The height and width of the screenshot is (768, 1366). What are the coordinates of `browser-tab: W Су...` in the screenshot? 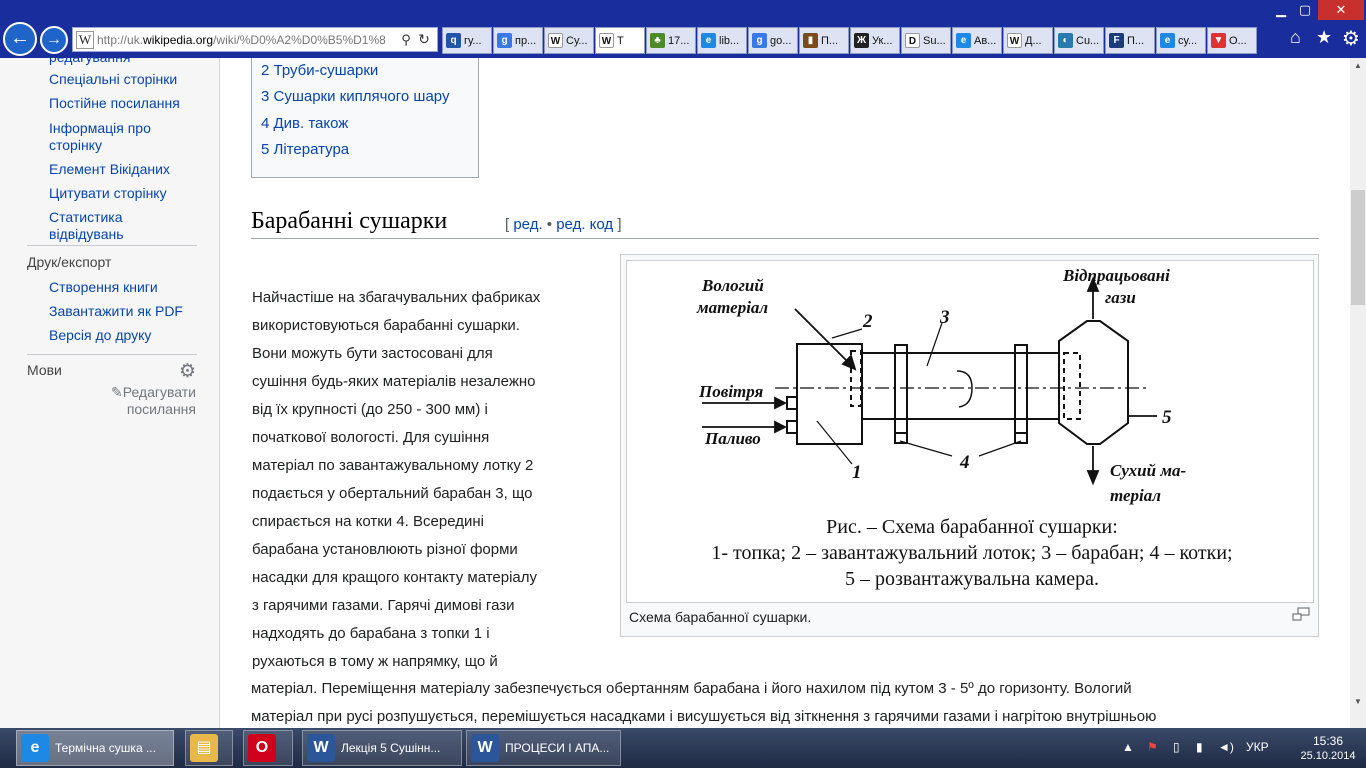 It's located at (569, 40).